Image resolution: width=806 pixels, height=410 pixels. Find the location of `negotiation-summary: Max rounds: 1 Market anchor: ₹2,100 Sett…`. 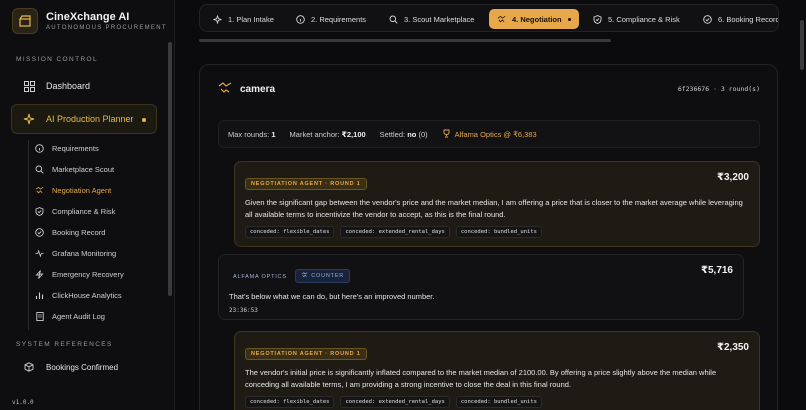

negotiation-summary: Max rounds: 1 Market anchor: ₹2,100 Sett… is located at coordinates (489, 134).